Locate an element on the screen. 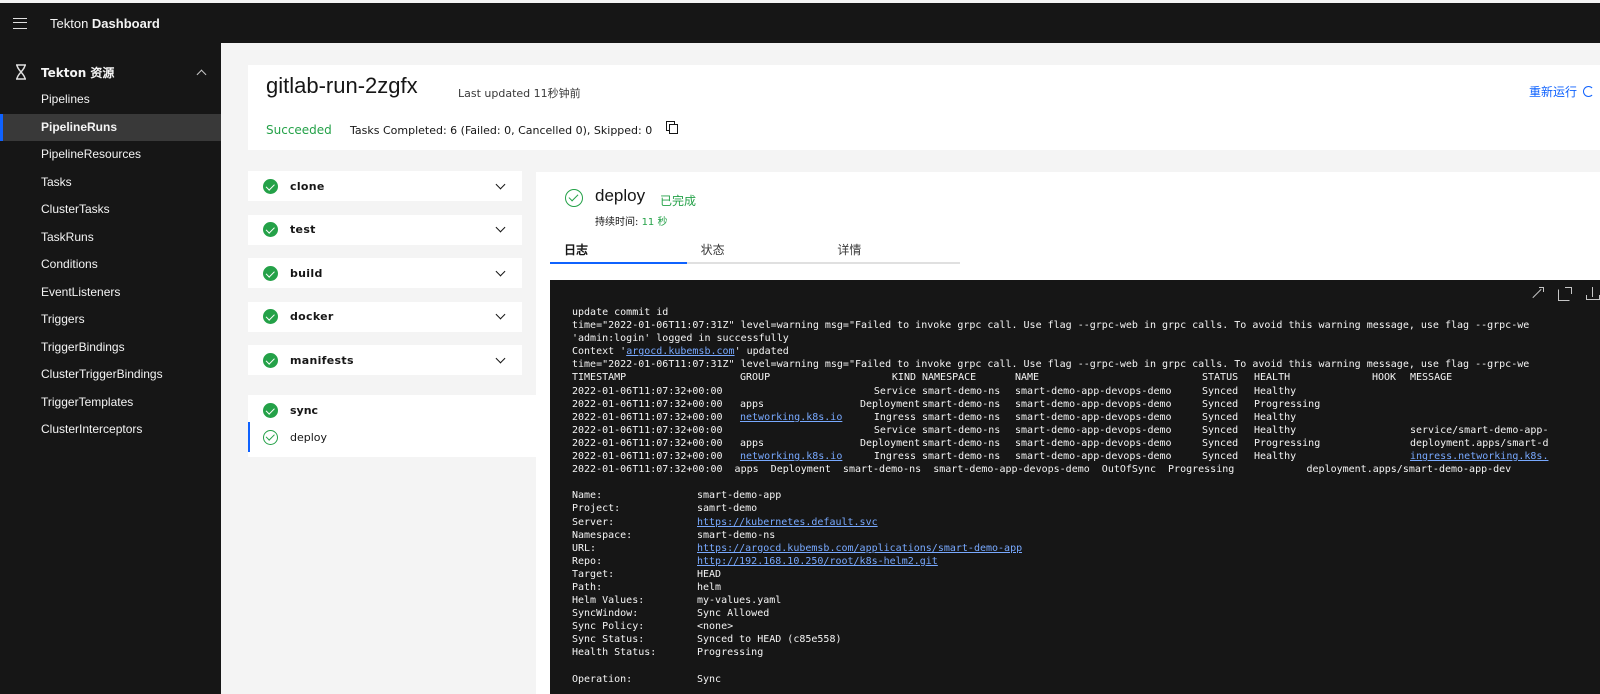 The width and height of the screenshot is (1600, 694). log-text: Sync Allowed is located at coordinates (733, 614).